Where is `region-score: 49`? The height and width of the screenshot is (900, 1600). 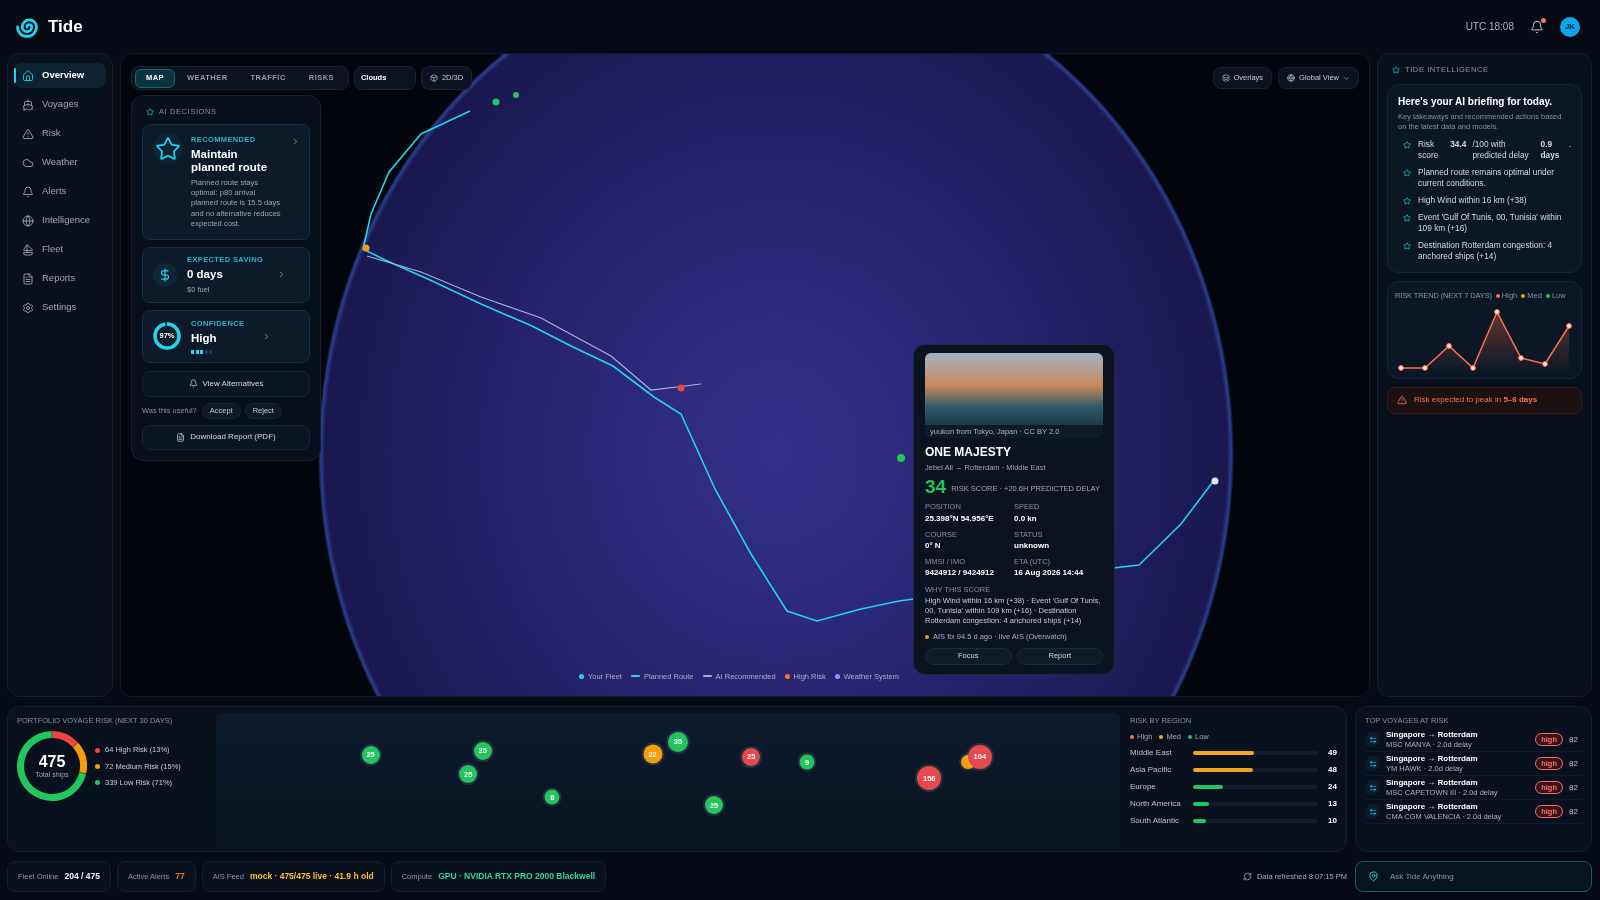 region-score: 49 is located at coordinates (1332, 753).